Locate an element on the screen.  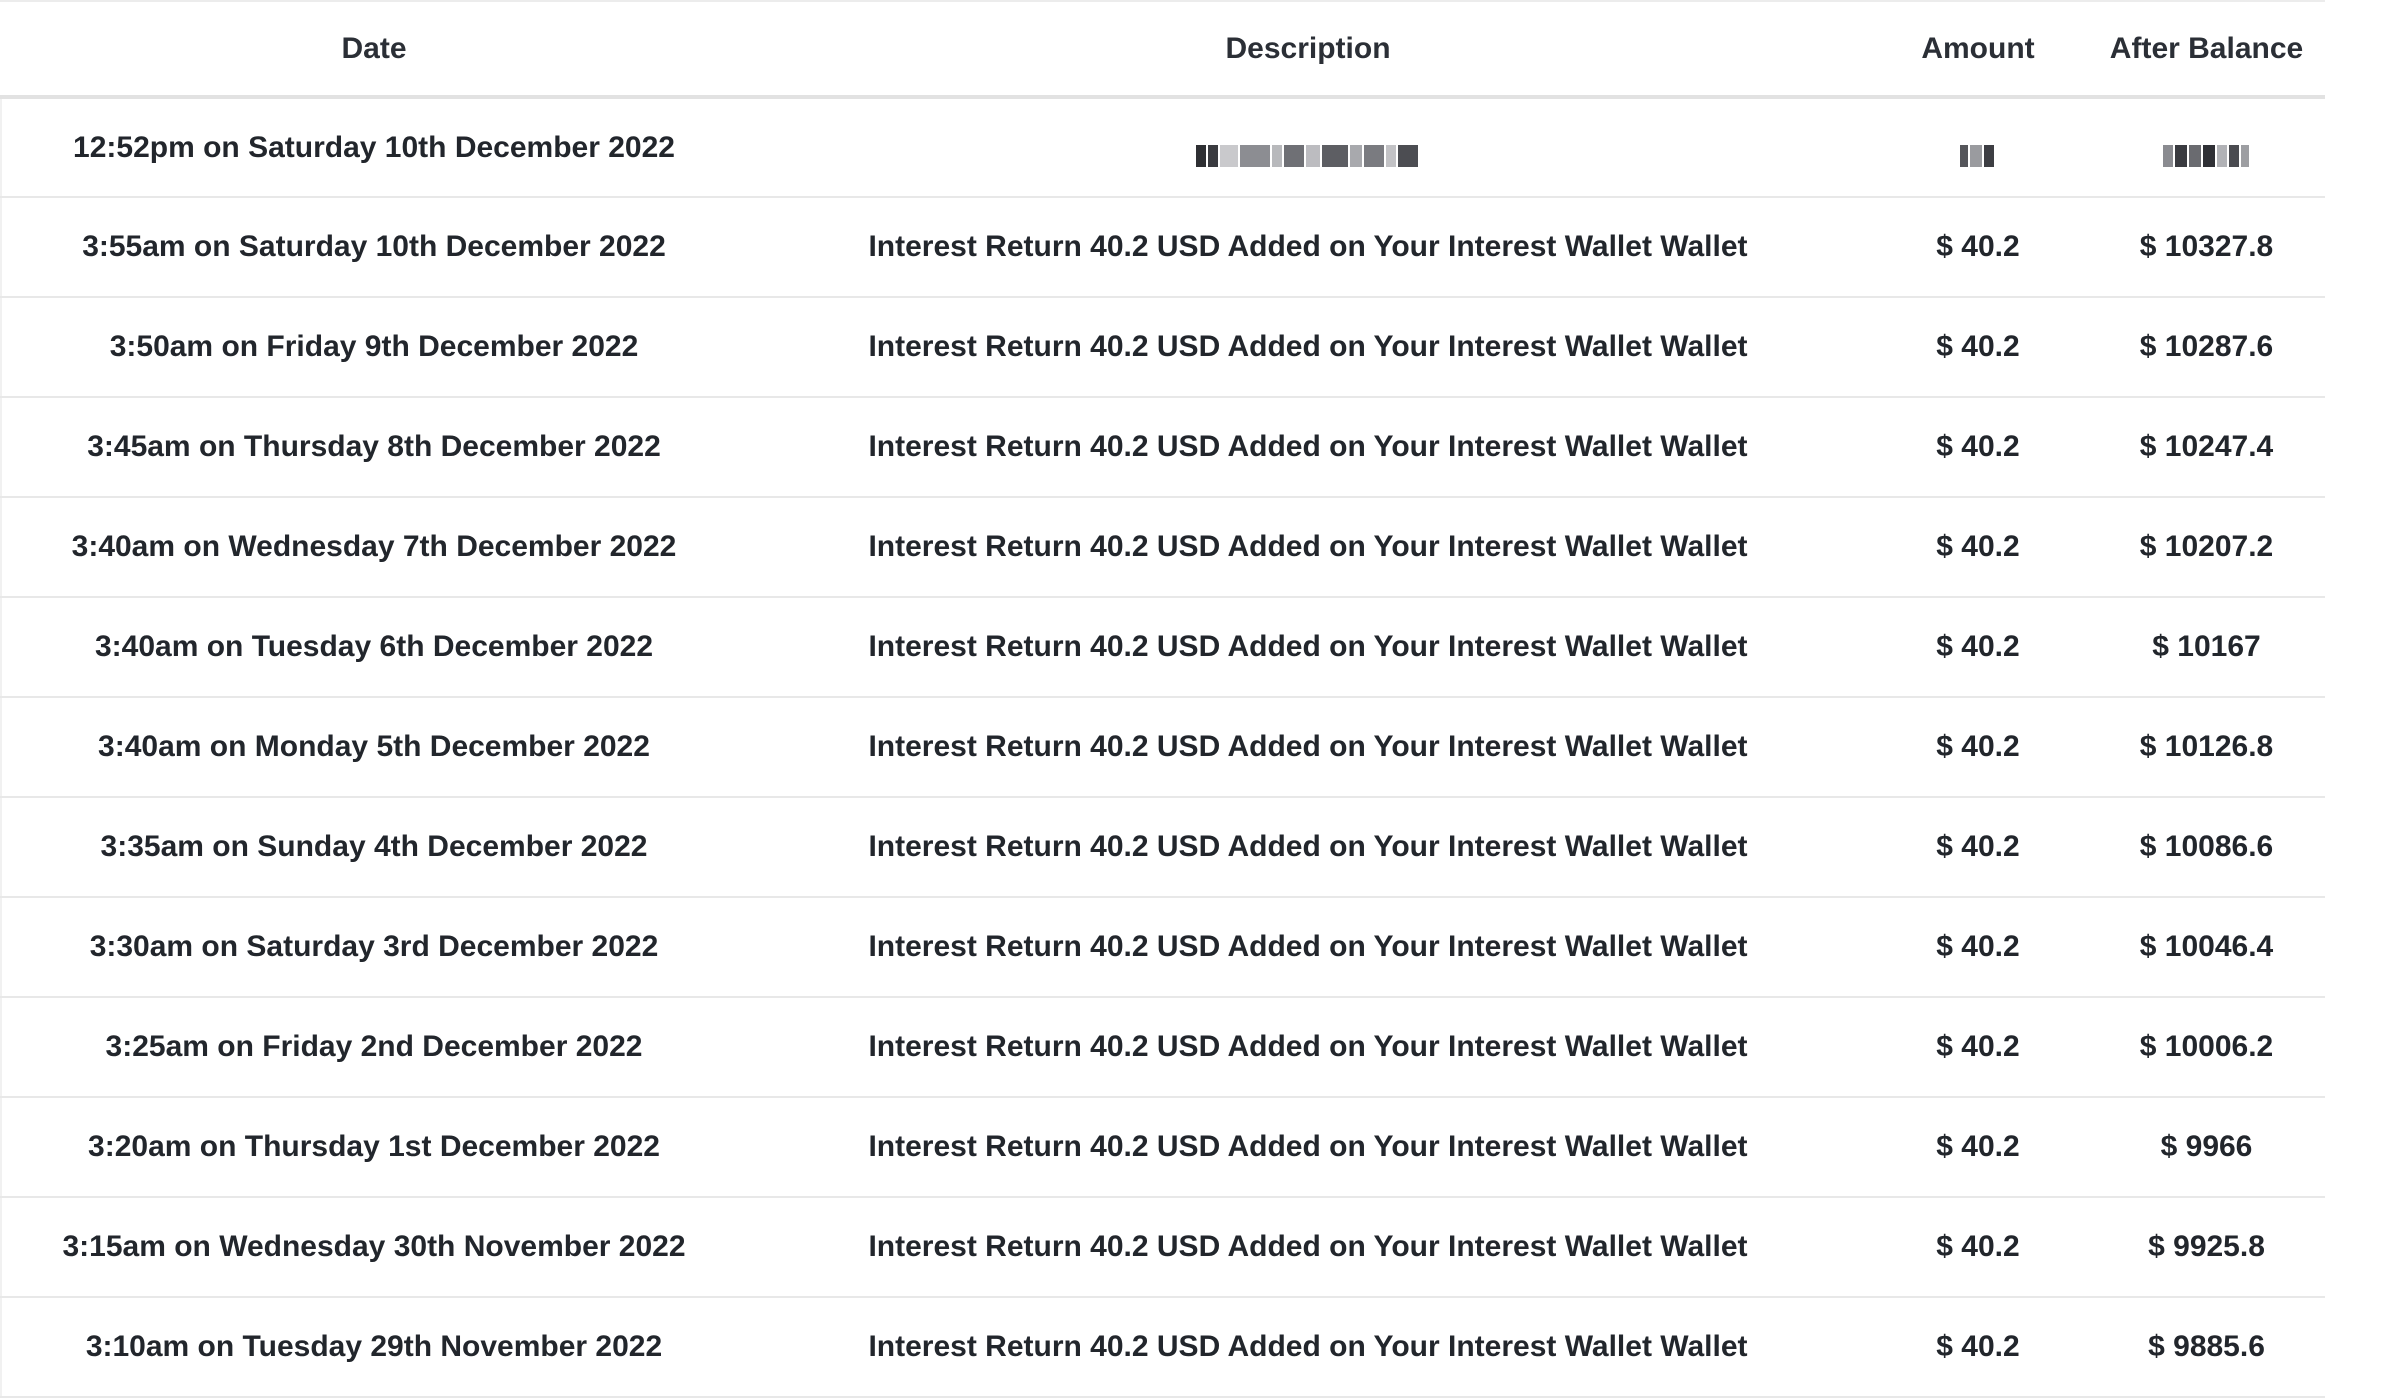
cell-after-balance: $ 10287.6 is located at coordinates (2206, 347).